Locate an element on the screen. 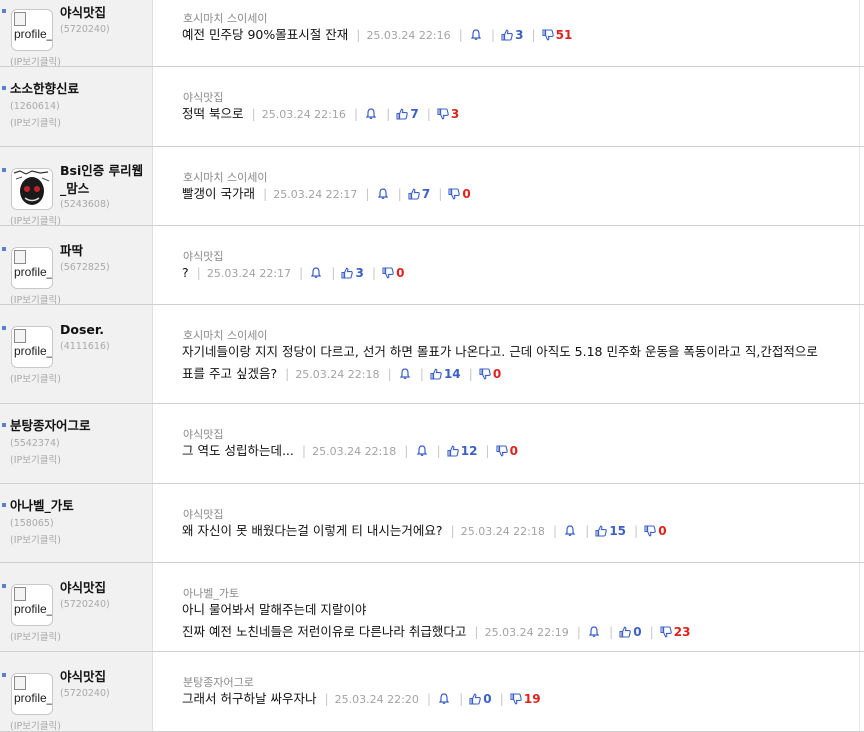 Image resolution: width=864 pixels, height=732 pixels. comment-content: 야식맛집? | 25.03.24 22:17 | | 3 | 0 is located at coordinates (508, 265).